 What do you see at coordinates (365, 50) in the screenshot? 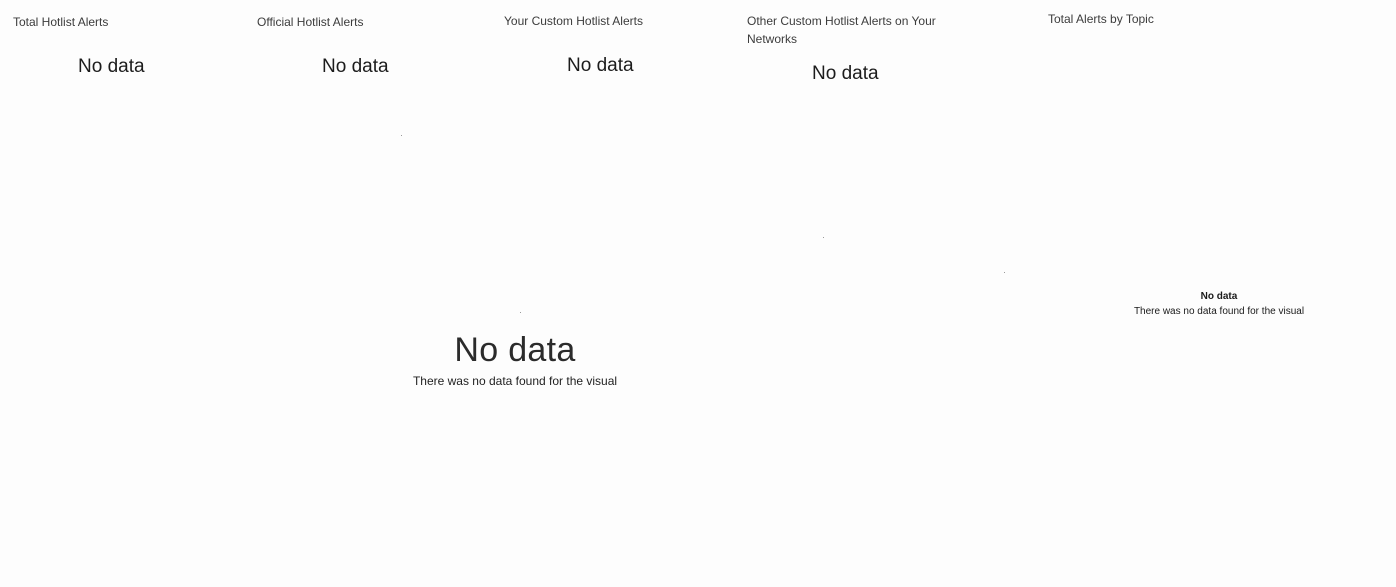
I see `kpi-official-hotlist-alerts: Official Hotlist Alerts No data` at bounding box center [365, 50].